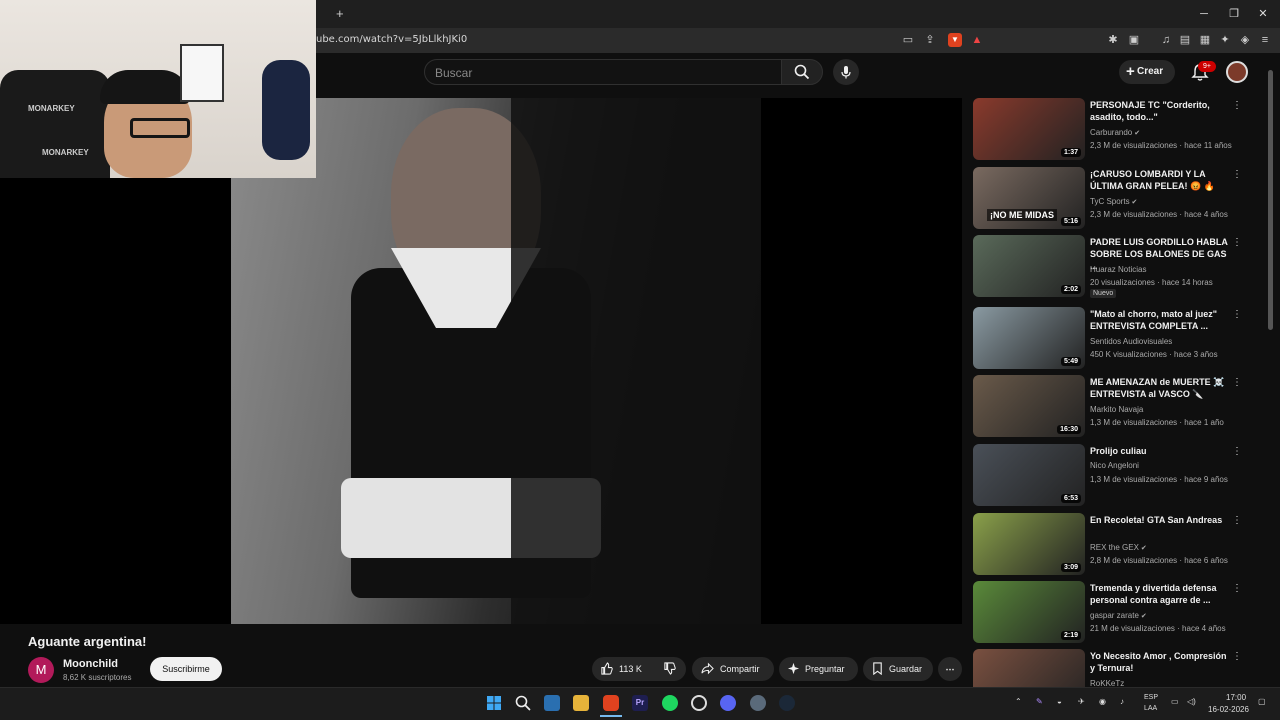 The width and height of the screenshot is (1280, 720). I want to click on related-video-channel: Huaraz Noticias, so click(1118, 269).